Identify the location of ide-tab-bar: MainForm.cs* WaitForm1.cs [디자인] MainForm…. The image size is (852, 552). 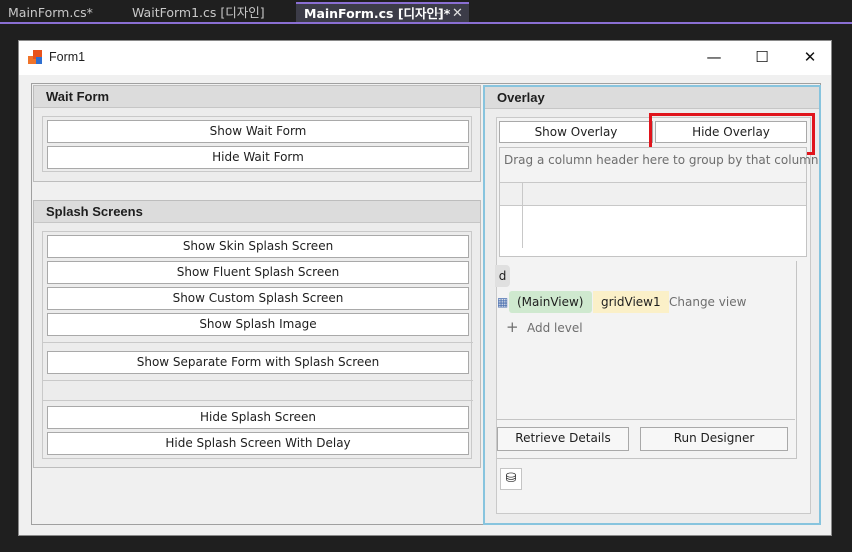
(426, 12).